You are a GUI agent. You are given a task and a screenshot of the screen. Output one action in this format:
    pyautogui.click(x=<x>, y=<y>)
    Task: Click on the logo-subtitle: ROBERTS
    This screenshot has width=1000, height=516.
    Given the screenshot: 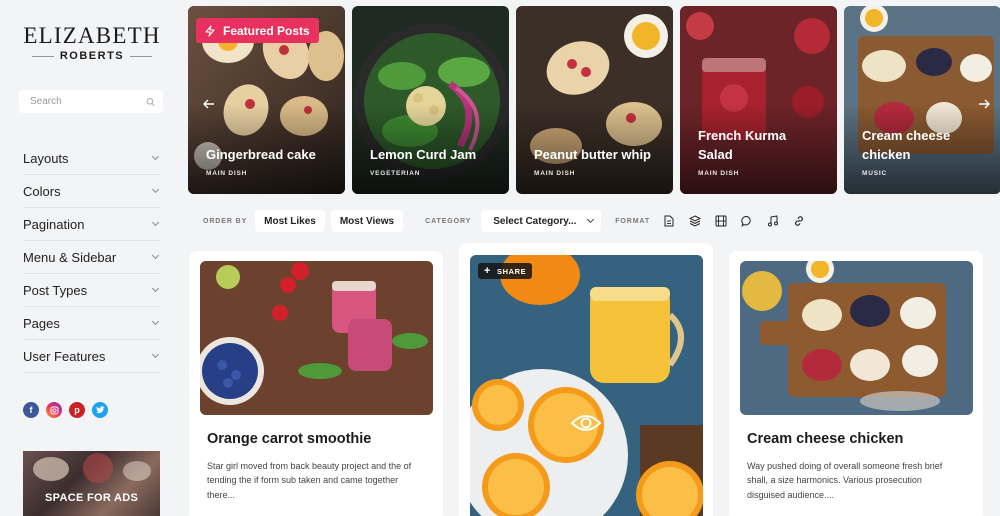 What is the action you would take?
    pyautogui.click(x=92, y=56)
    